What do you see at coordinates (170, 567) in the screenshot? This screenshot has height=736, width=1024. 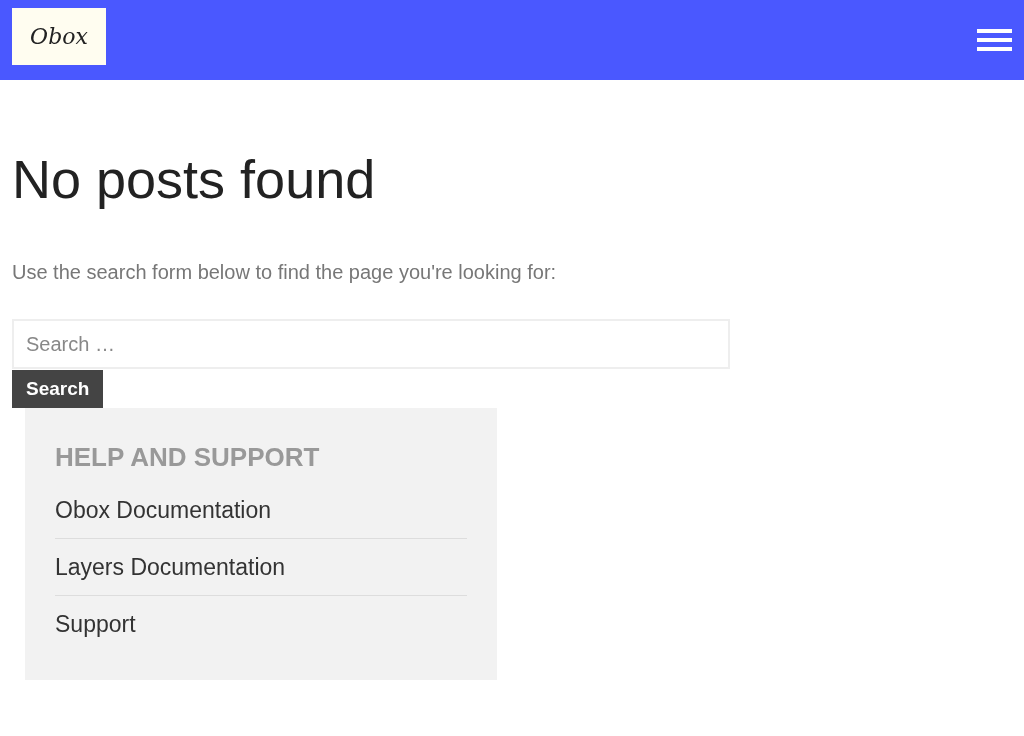 I see `widget-link: Layers Documentation` at bounding box center [170, 567].